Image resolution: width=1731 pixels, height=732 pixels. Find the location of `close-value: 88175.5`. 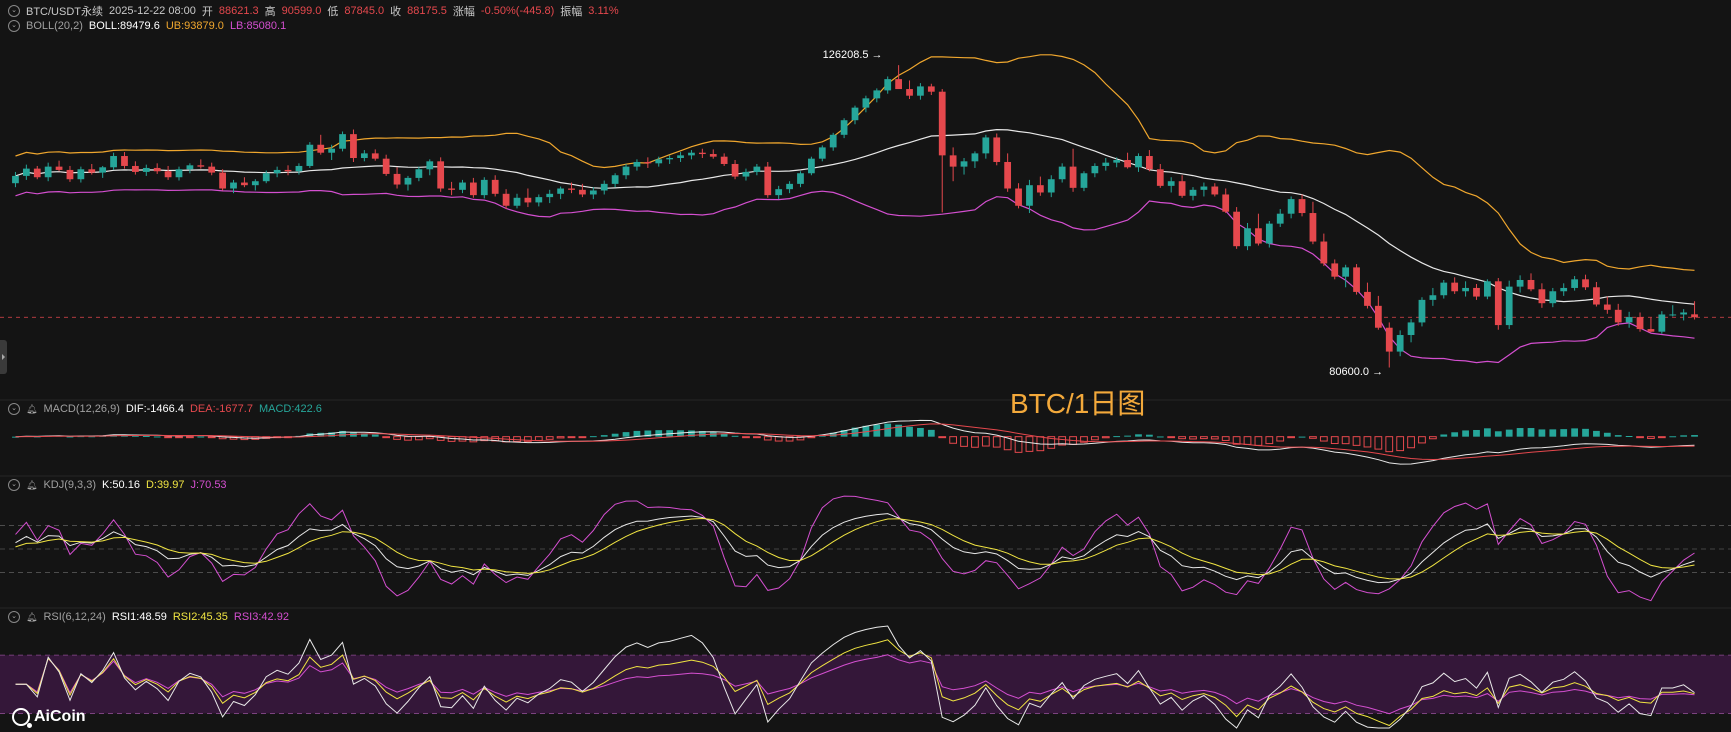

close-value: 88175.5 is located at coordinates (427, 11).